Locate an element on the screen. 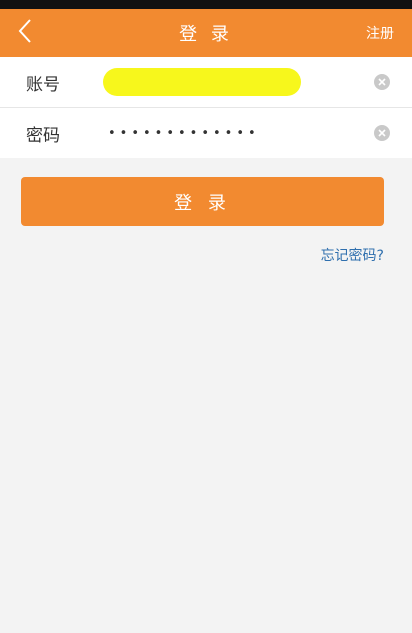 This screenshot has width=412, height=633. account-row: 账号 is located at coordinates (206, 82).